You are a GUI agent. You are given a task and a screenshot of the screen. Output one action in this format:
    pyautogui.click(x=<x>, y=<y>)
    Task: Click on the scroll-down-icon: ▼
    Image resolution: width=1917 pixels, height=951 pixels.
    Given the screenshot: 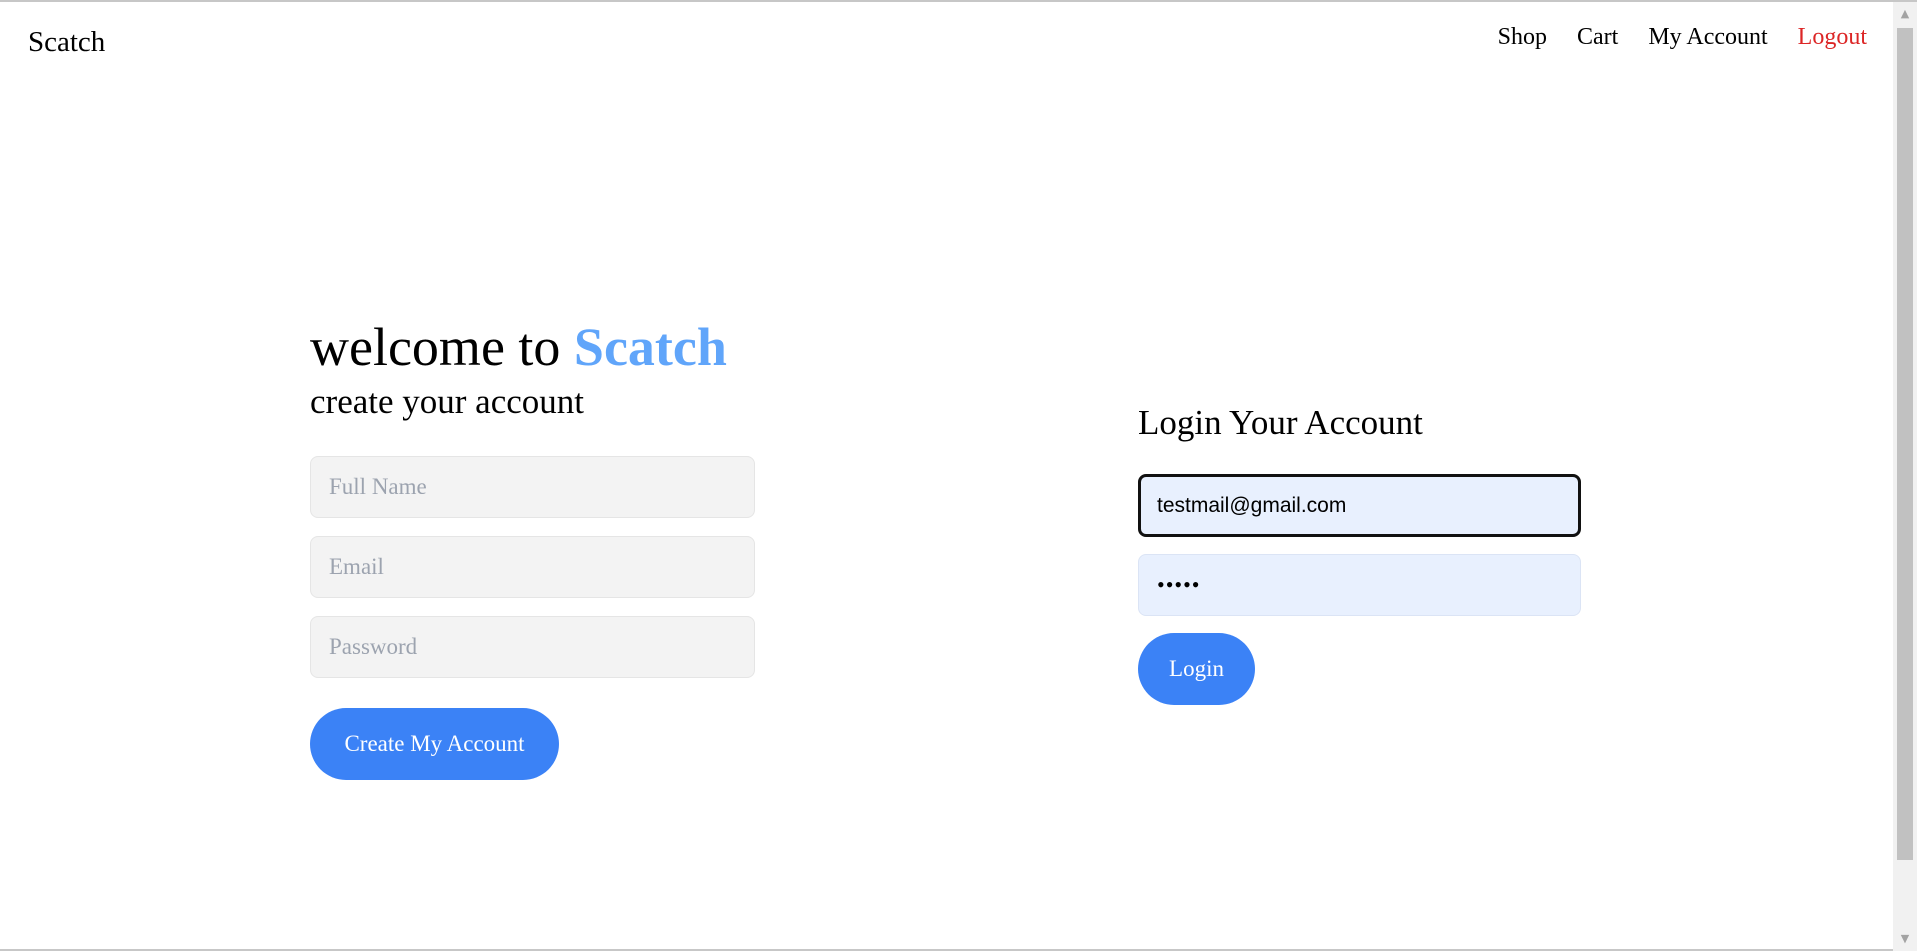 What is the action you would take?
    pyautogui.click(x=1905, y=939)
    